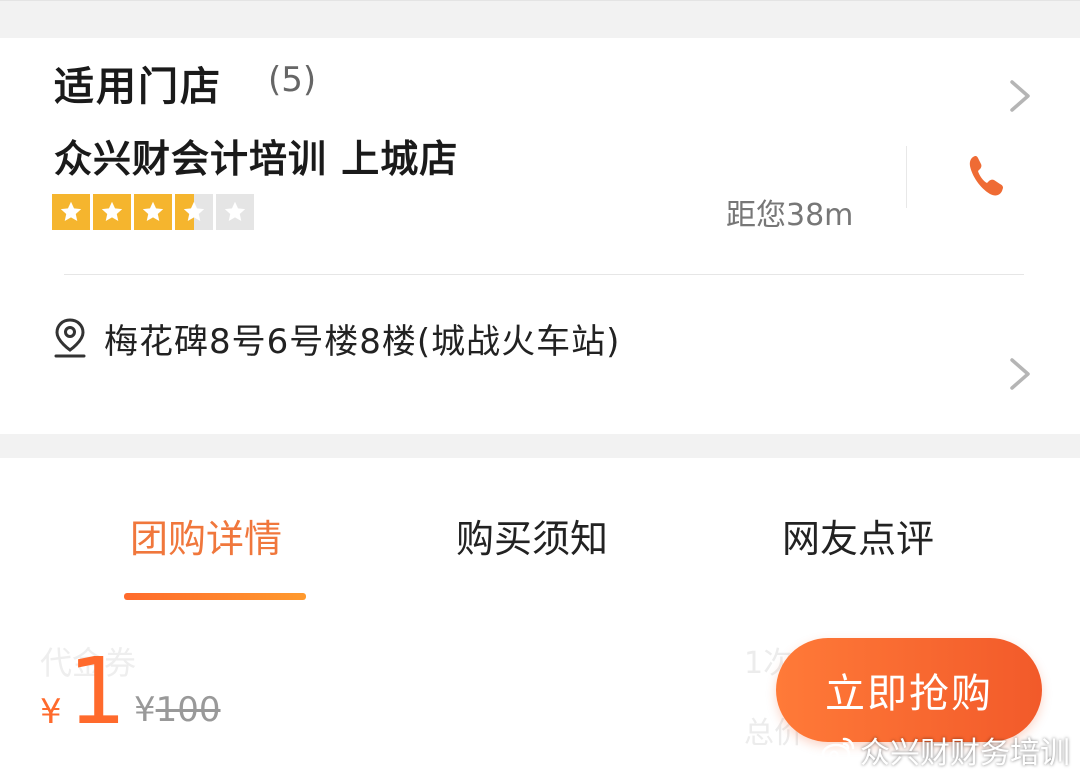  Describe the element at coordinates (256, 155) in the screenshot. I see `store-name: 众兴财会计培训 上城店` at that location.